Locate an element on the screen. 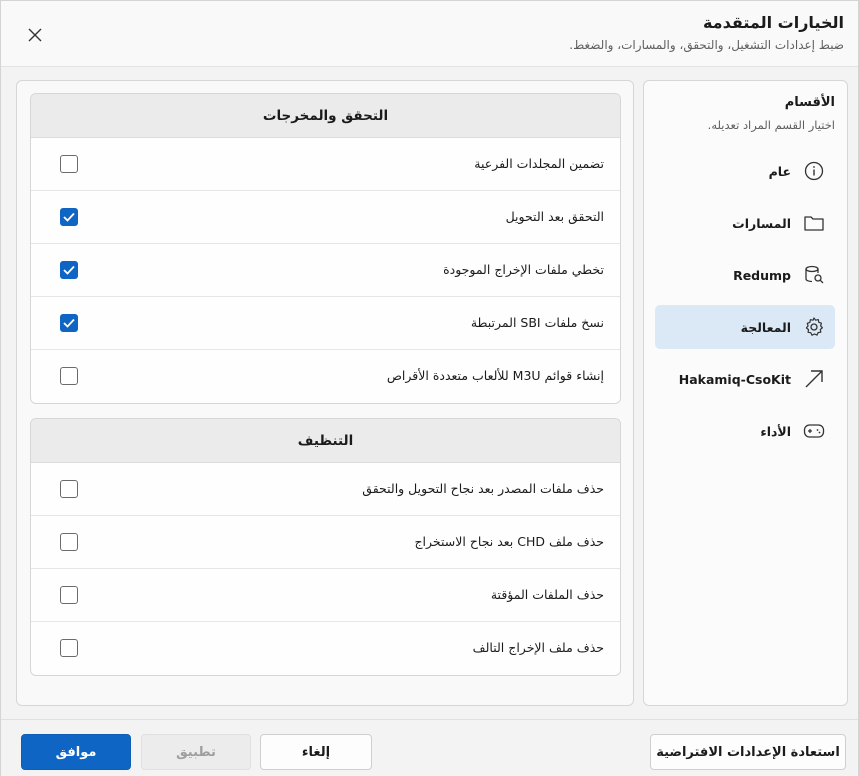 Image resolution: width=859 pixels, height=776 pixels. option-label: تخطي ملفات الإخراج الموجودة is located at coordinates (523, 269).